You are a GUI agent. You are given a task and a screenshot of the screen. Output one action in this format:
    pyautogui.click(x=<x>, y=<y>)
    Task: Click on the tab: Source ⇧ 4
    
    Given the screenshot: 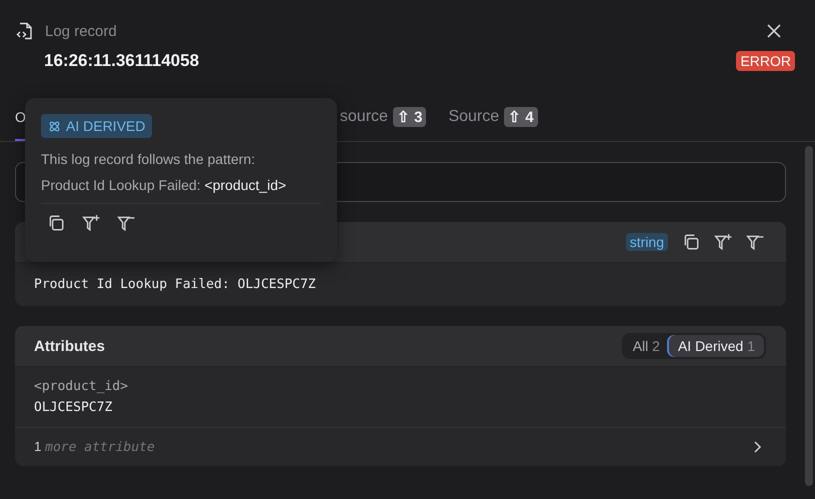 What is the action you would take?
    pyautogui.click(x=493, y=121)
    